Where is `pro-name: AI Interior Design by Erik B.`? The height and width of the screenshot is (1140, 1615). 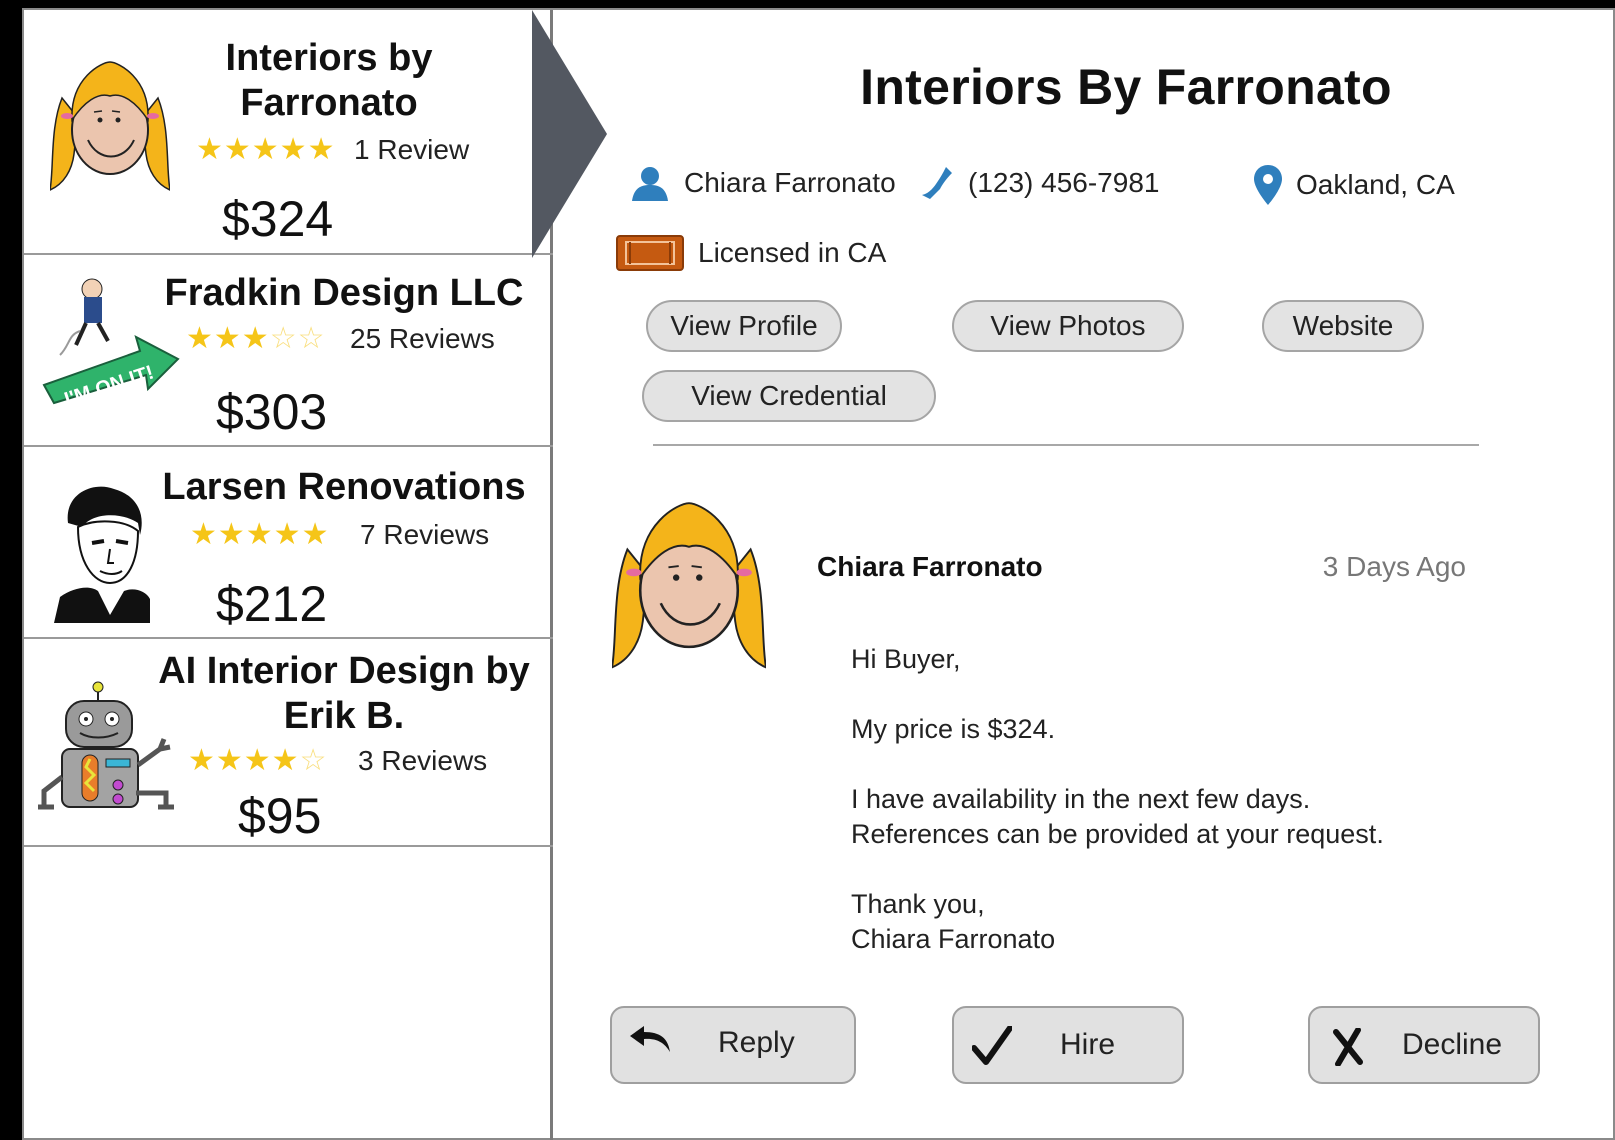 pro-name: AI Interior Design by Erik B. is located at coordinates (344, 693).